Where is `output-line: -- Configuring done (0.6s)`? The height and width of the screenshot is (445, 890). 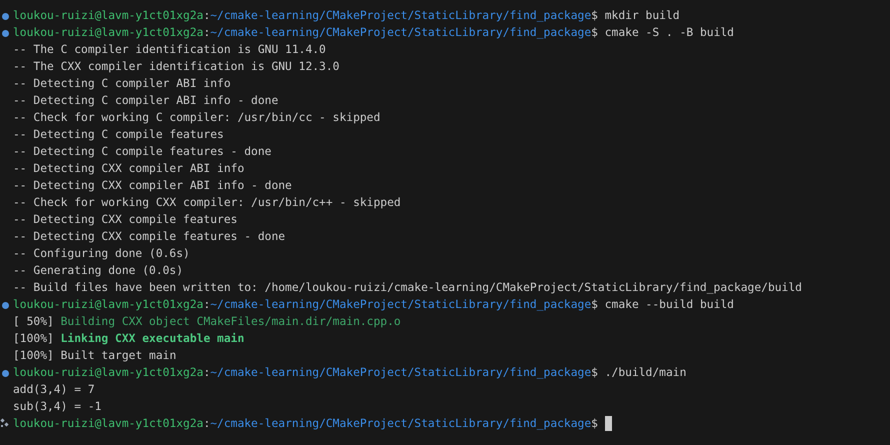 output-line: -- Configuring done (0.6s) is located at coordinates (101, 254).